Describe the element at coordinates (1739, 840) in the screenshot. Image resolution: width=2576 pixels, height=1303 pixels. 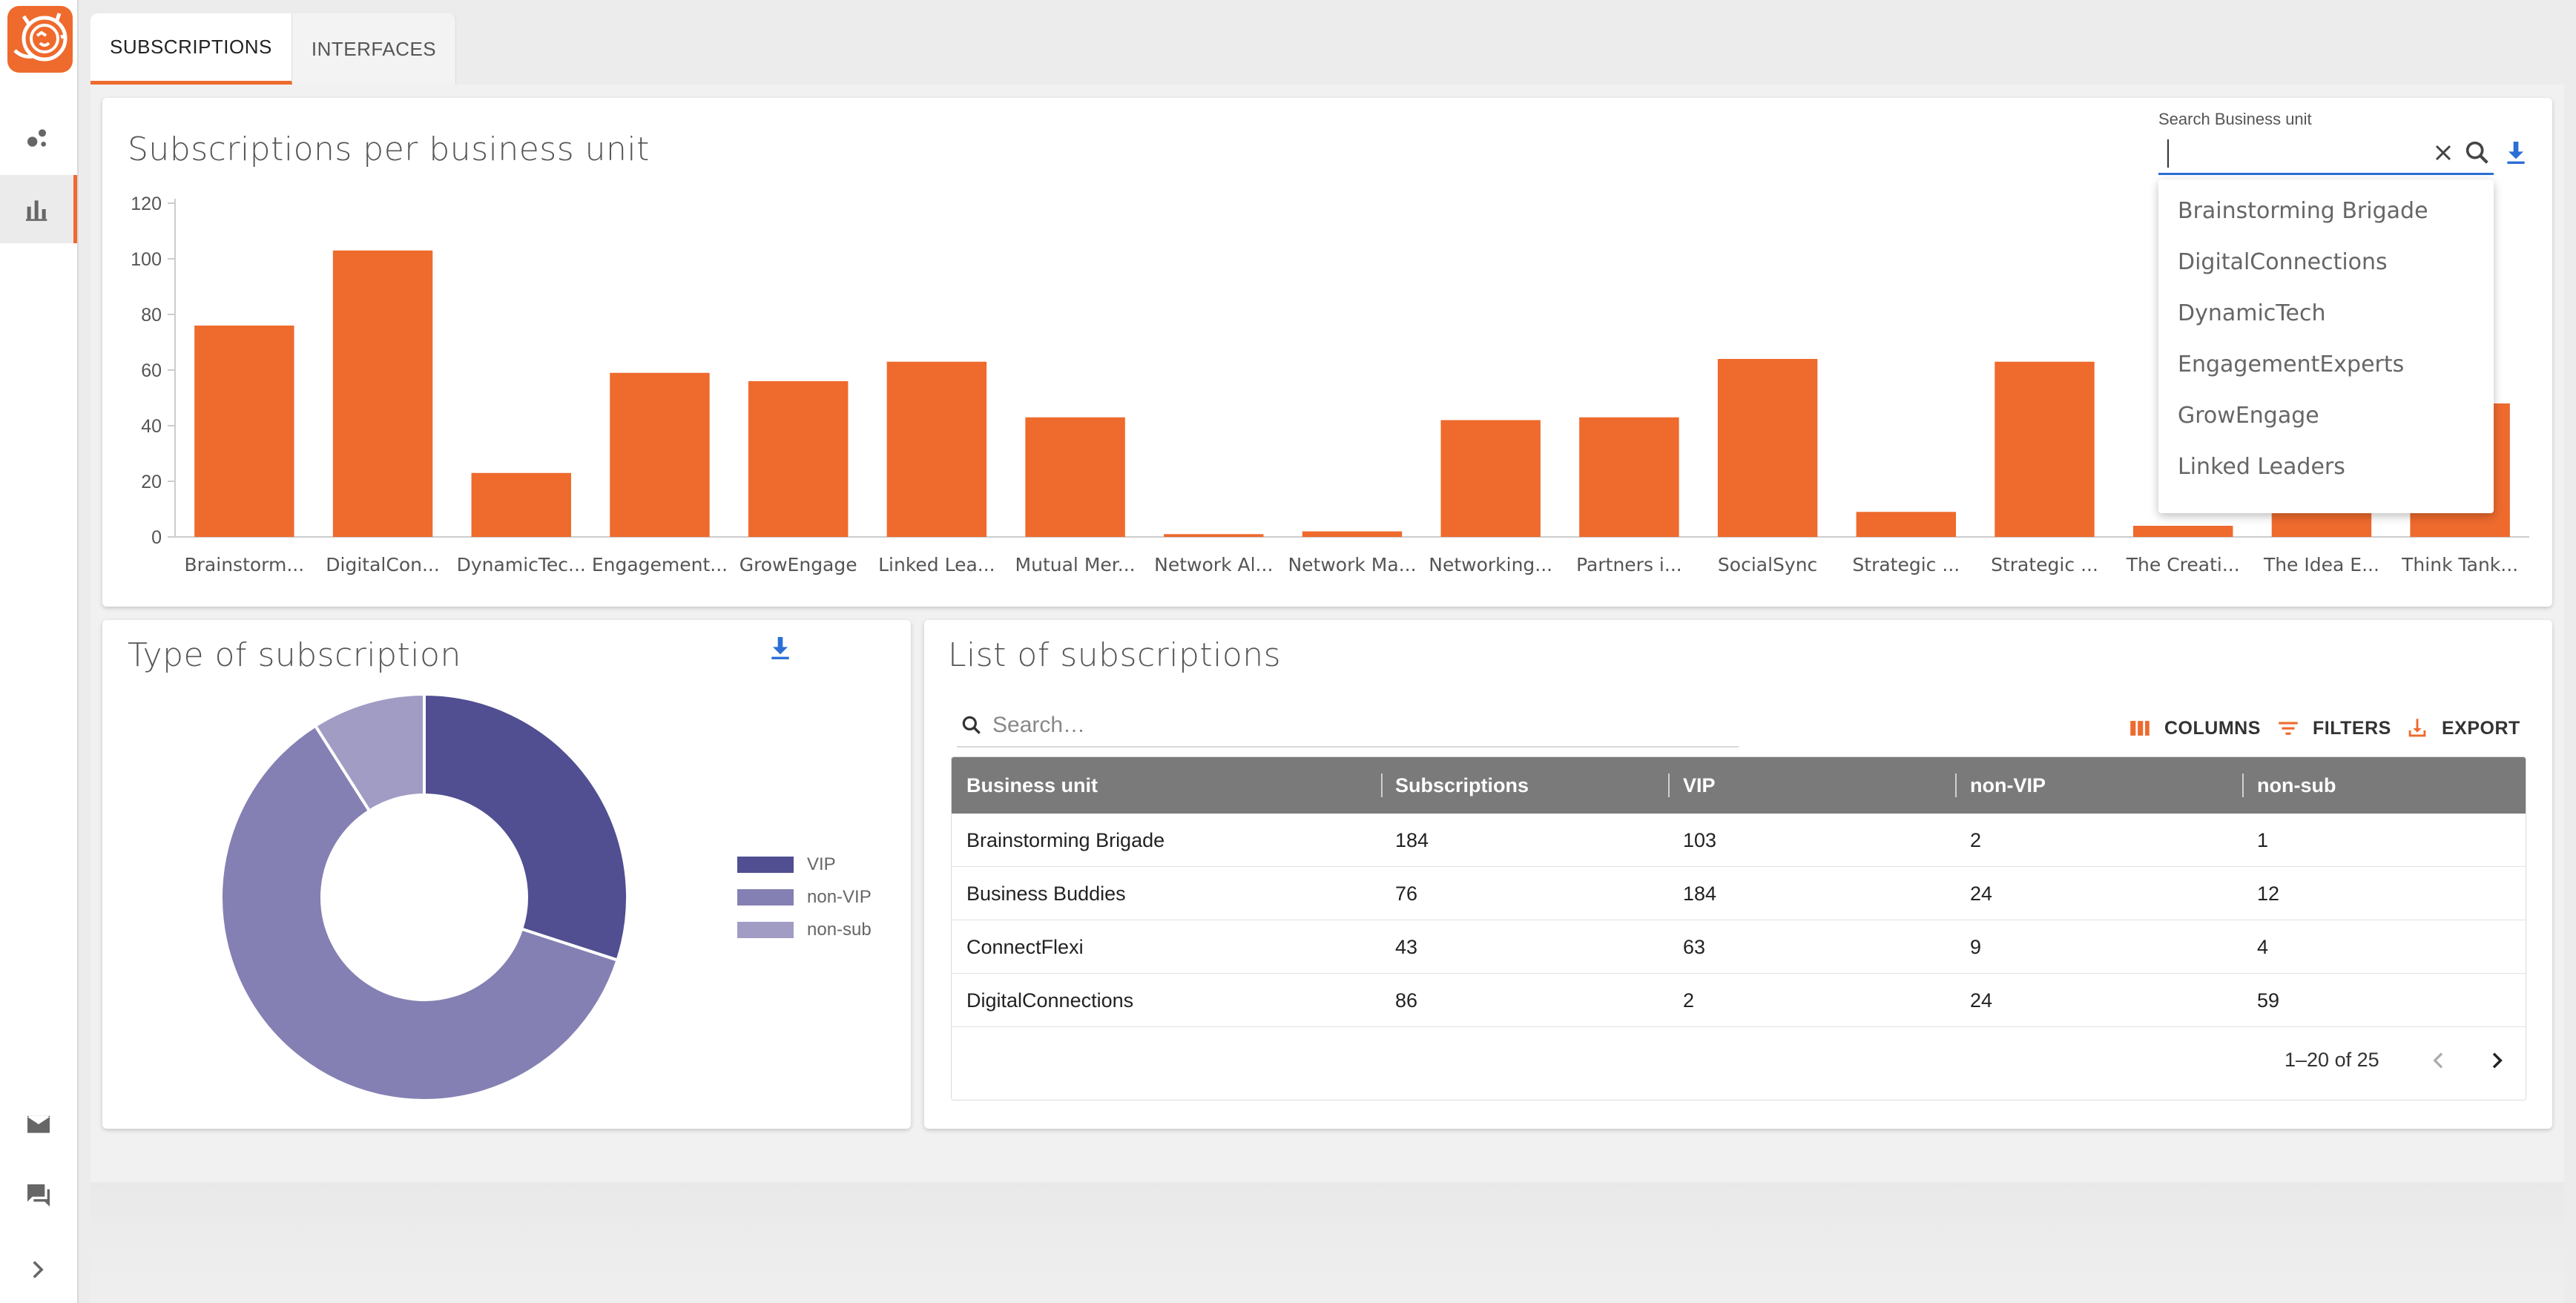
I see `table-row: Brainstorming Brigade 184 103 2 1` at that location.